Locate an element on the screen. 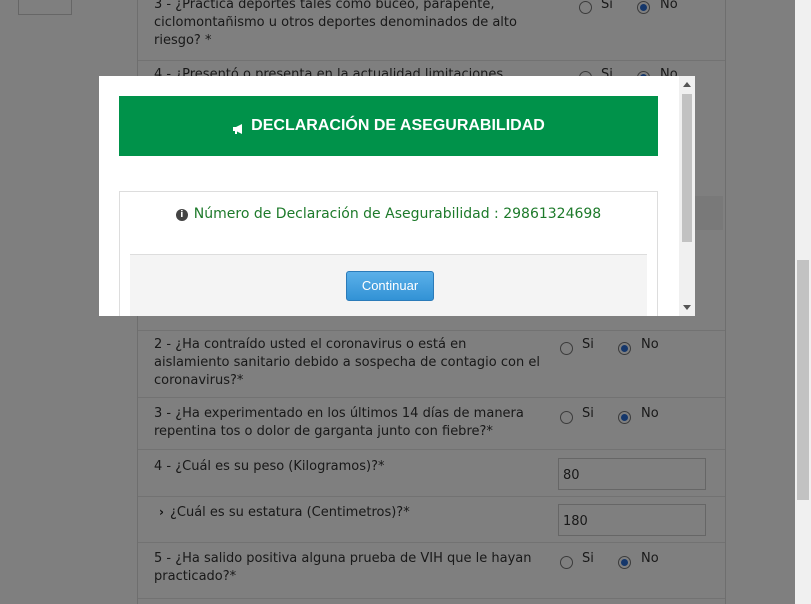 This screenshot has height=604, width=811. continue-button: Continuar is located at coordinates (390, 286).